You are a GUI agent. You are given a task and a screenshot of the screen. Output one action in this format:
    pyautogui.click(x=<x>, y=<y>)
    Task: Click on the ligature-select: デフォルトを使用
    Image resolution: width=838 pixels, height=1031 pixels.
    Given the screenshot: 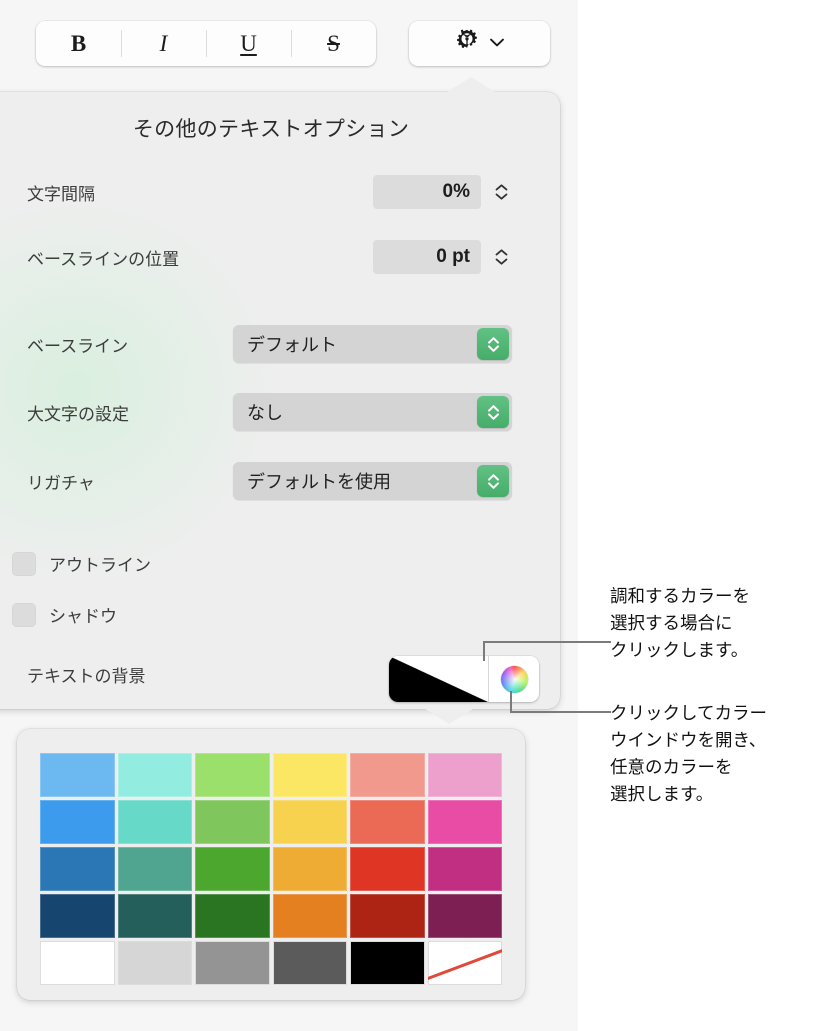 What is the action you would take?
    pyautogui.click(x=372, y=481)
    